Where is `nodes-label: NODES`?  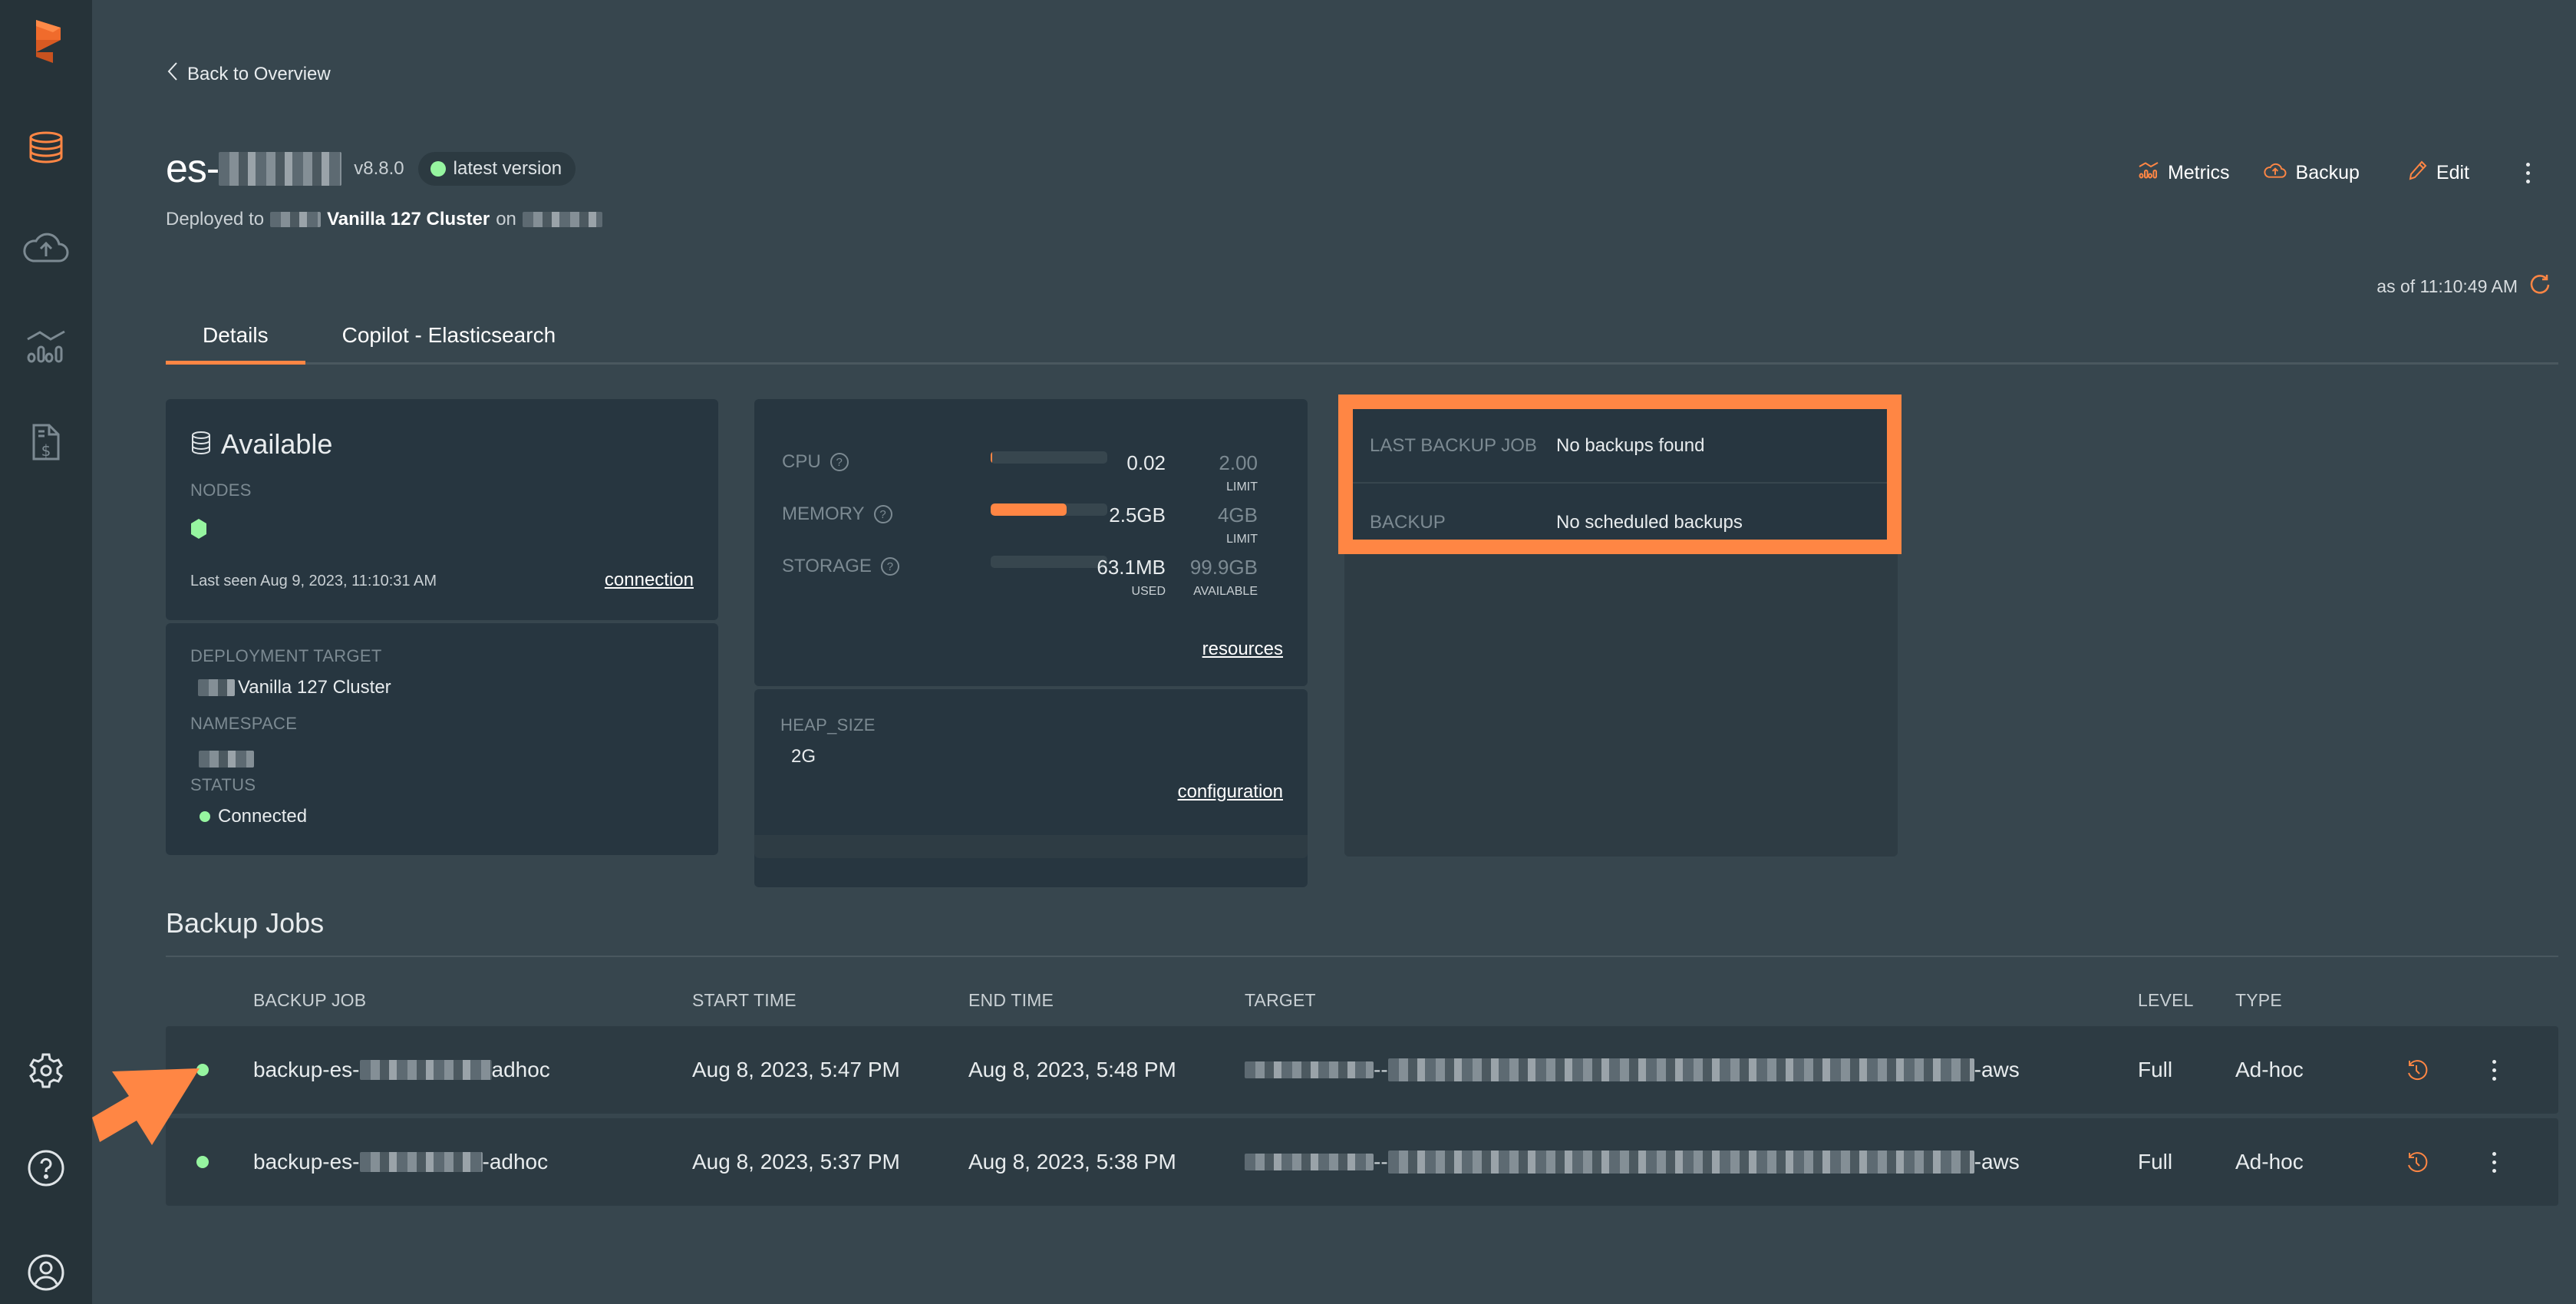
nodes-label: NODES is located at coordinates (221, 490).